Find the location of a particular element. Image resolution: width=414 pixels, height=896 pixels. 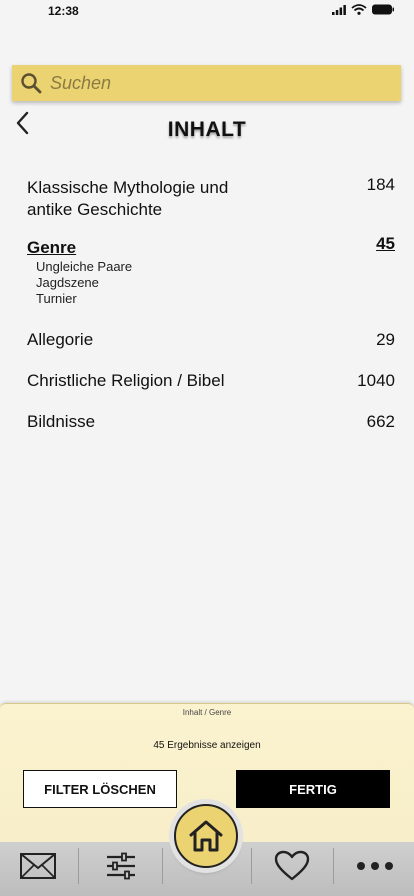

subcategory-item-jagdszene: Jagdszene is located at coordinates (67, 283).